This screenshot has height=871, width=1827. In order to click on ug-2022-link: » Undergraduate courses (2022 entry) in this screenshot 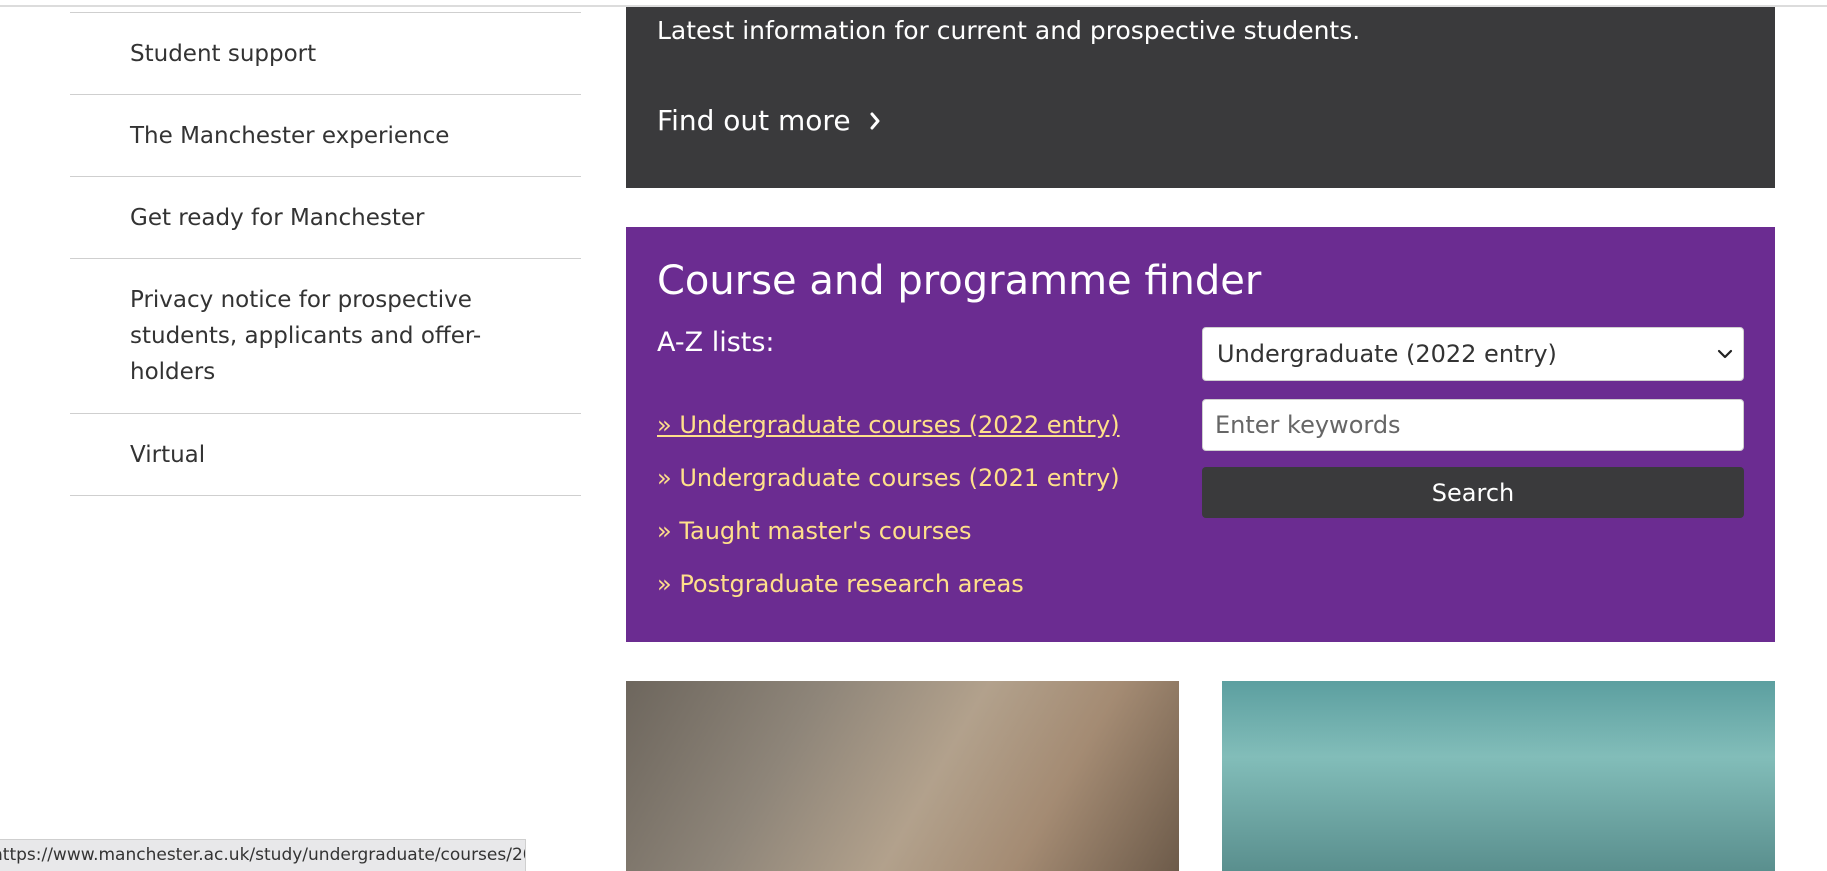, I will do `click(888, 425)`.